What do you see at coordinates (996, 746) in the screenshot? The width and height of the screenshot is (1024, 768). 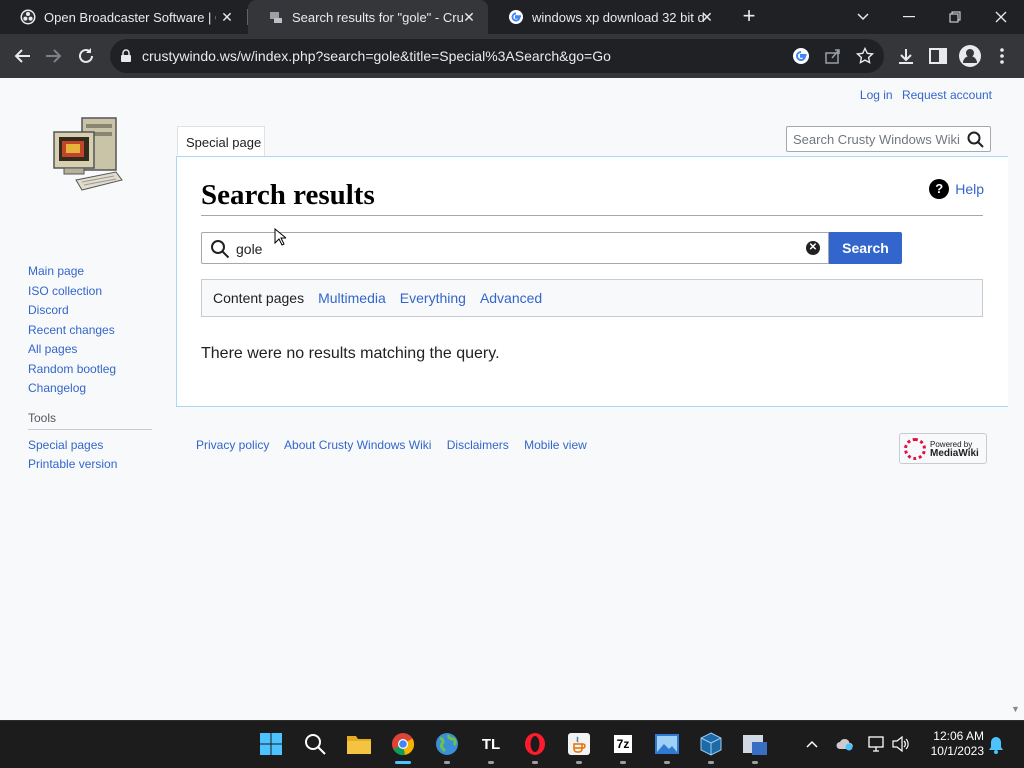 I see `notification-bell-icon` at bounding box center [996, 746].